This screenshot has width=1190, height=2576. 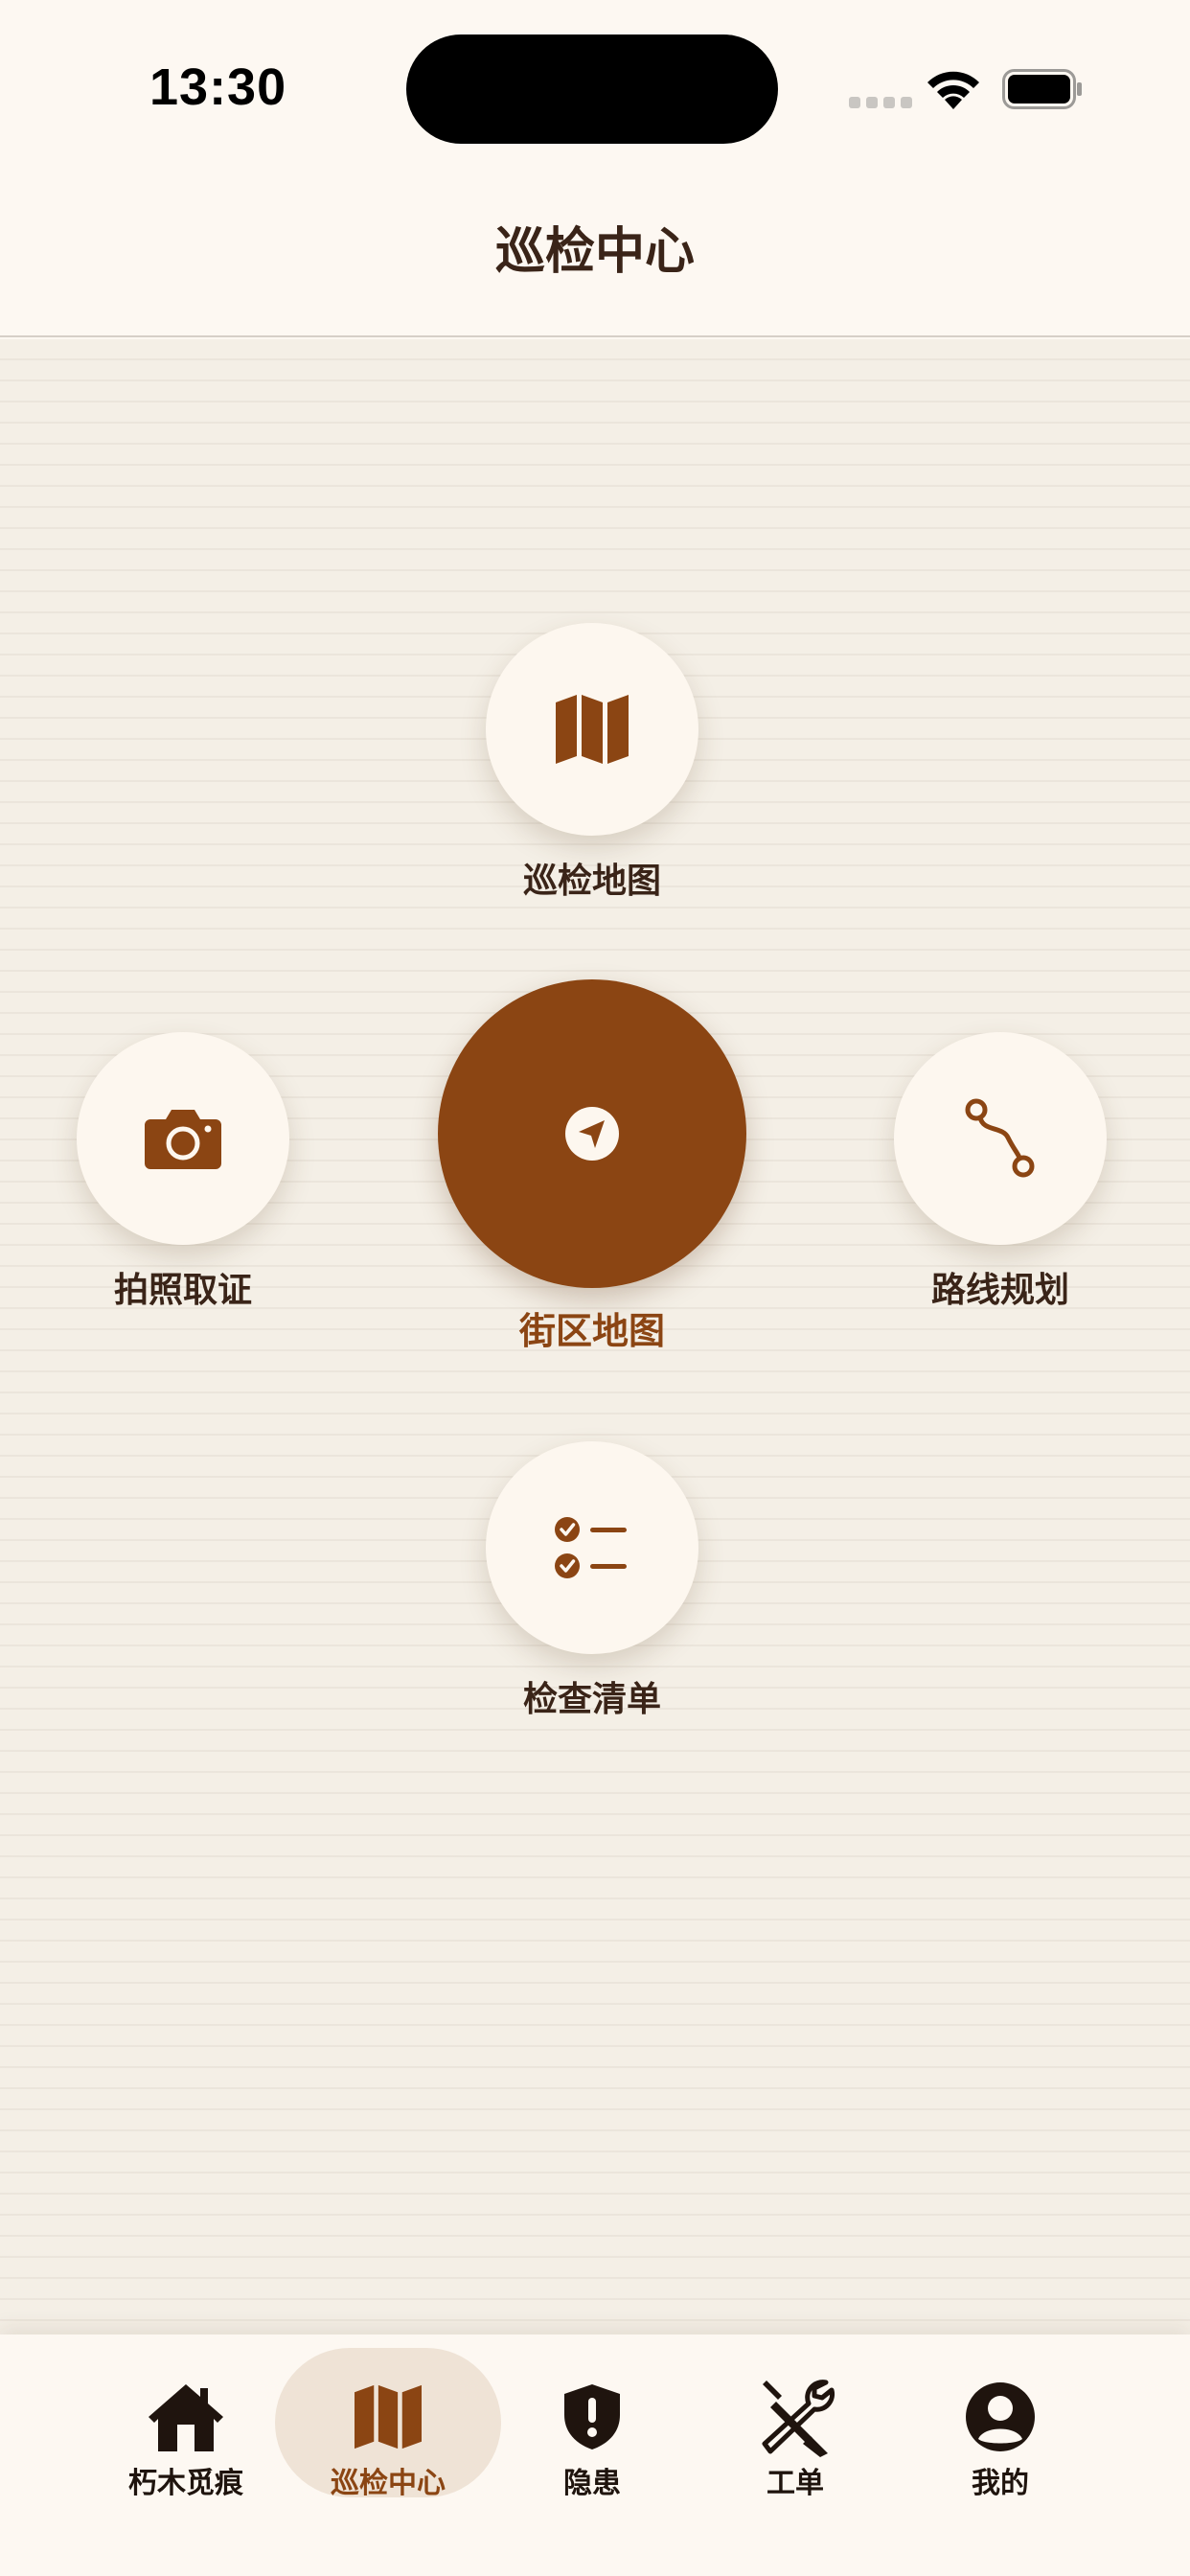 I want to click on block-map-button, so click(x=592, y=1133).